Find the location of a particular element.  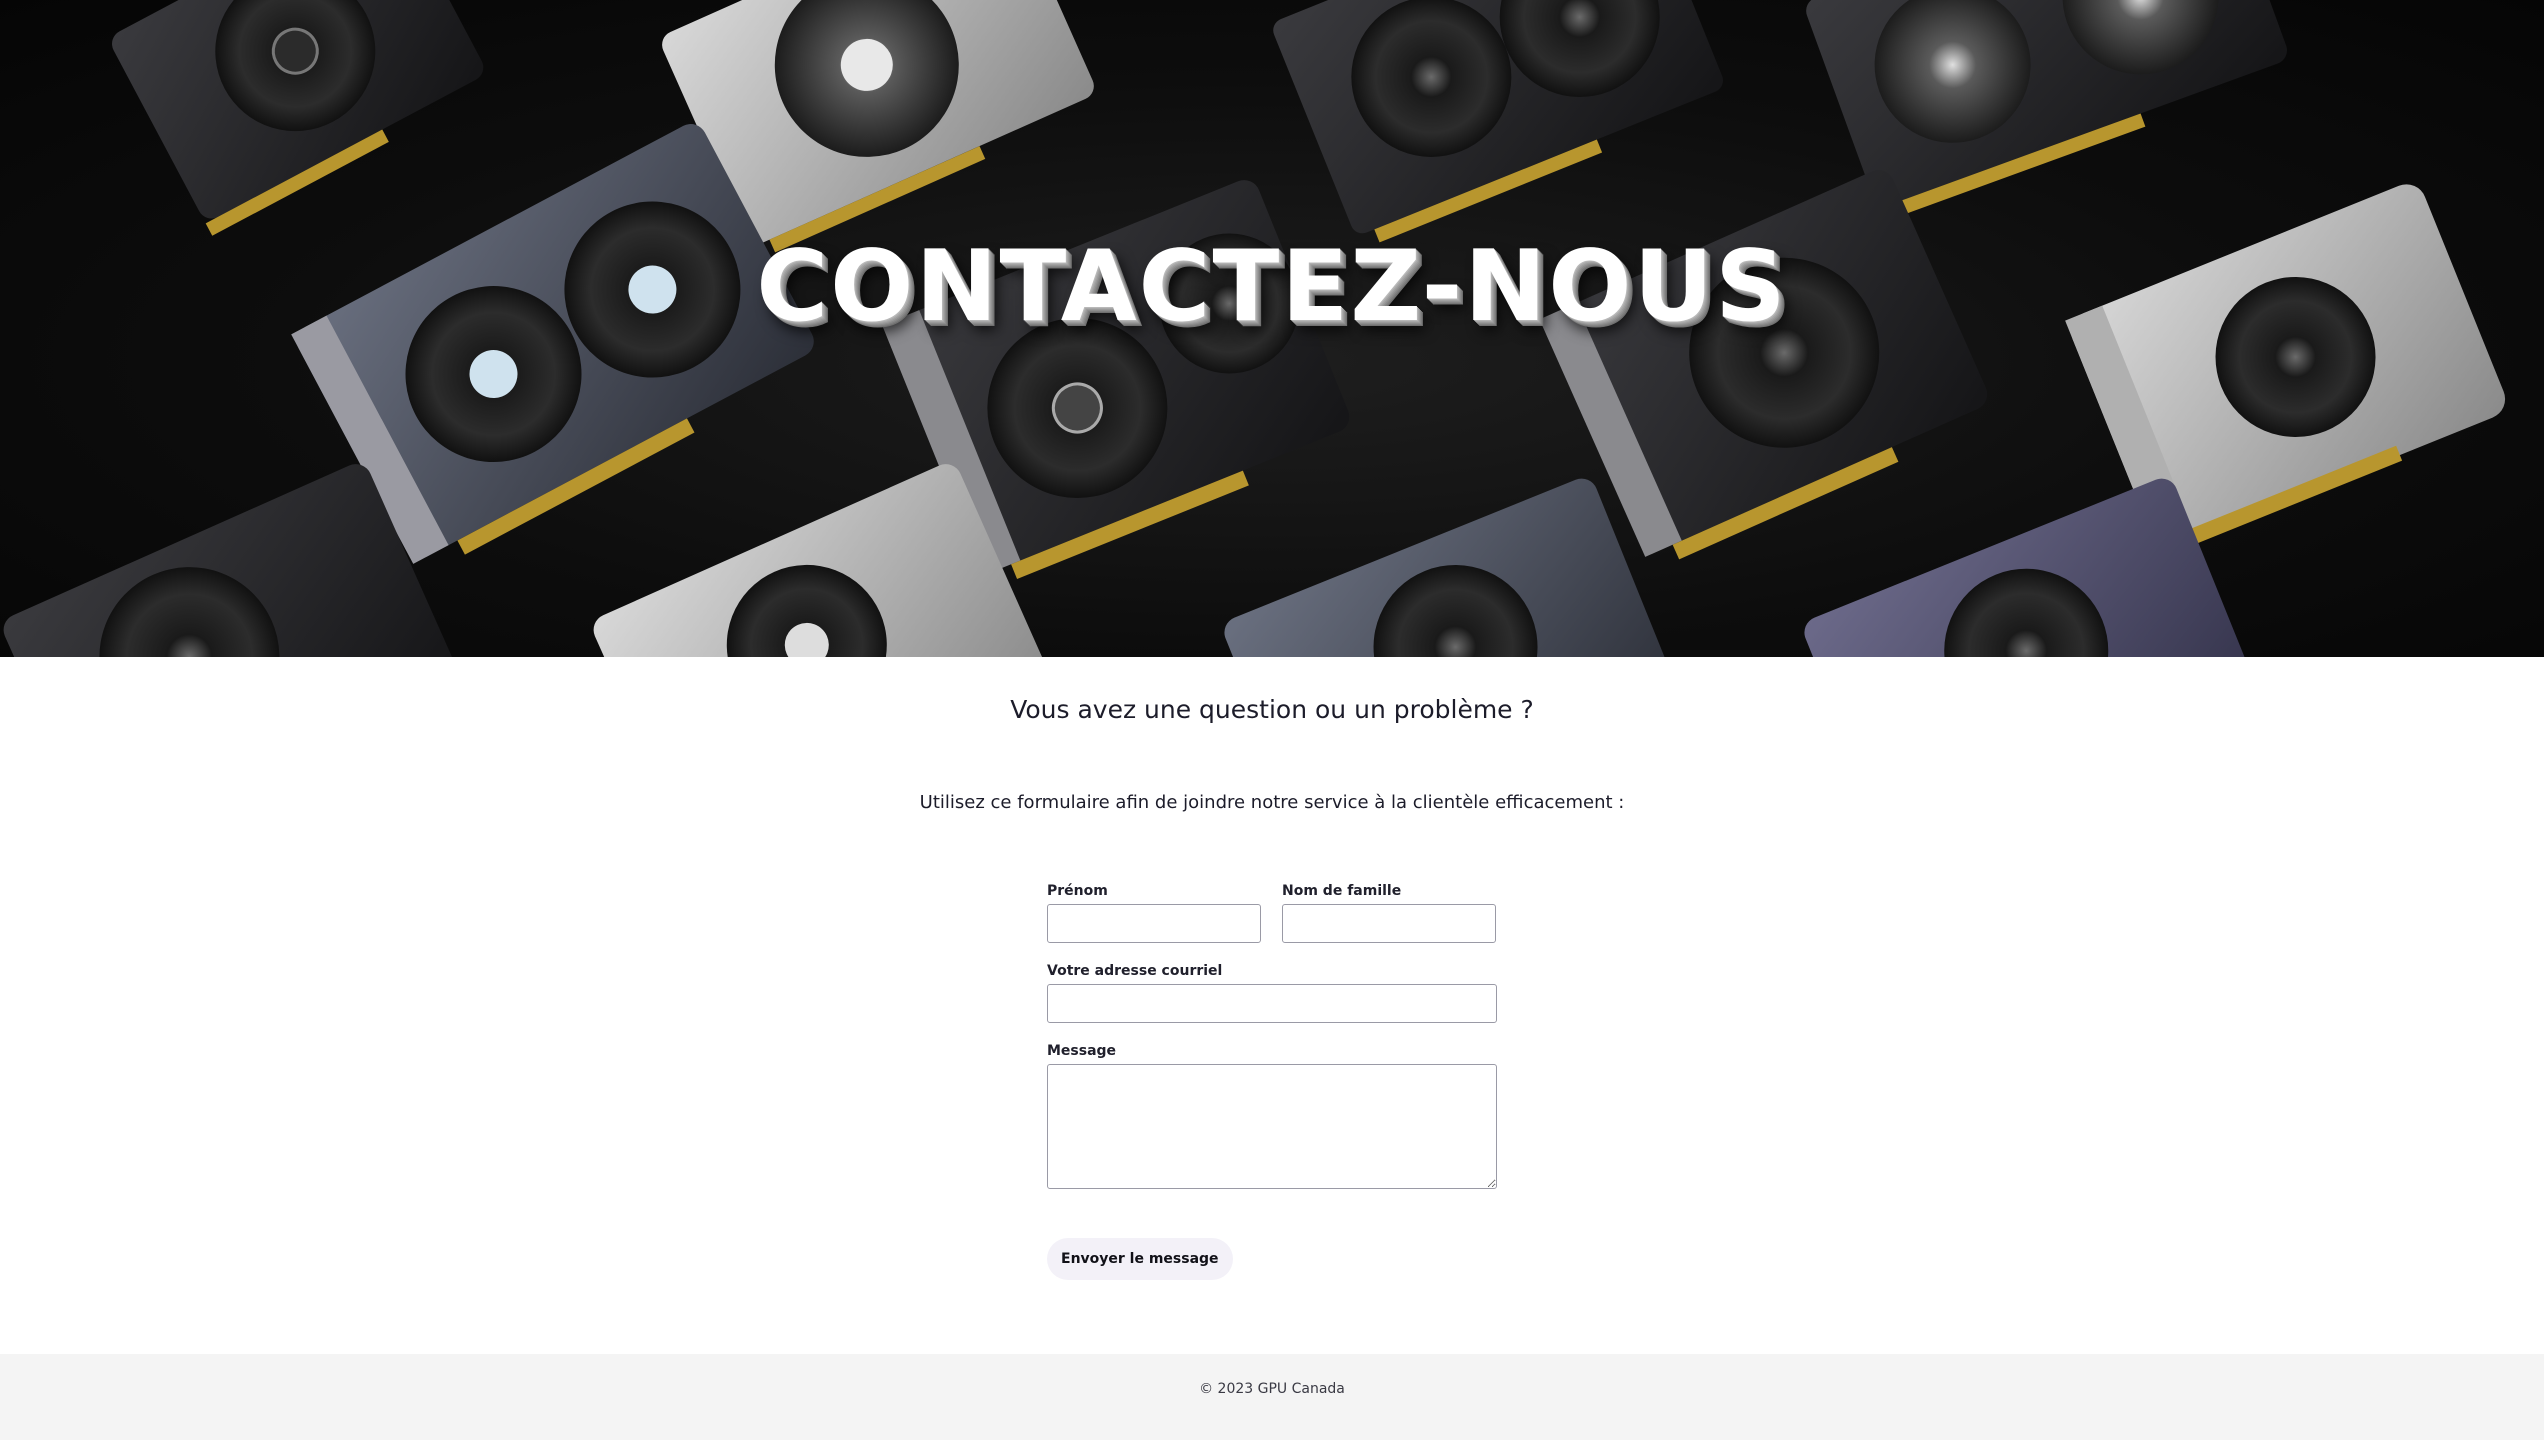

copyright-text: © 2023 GPU Canada is located at coordinates (1272, 1389).